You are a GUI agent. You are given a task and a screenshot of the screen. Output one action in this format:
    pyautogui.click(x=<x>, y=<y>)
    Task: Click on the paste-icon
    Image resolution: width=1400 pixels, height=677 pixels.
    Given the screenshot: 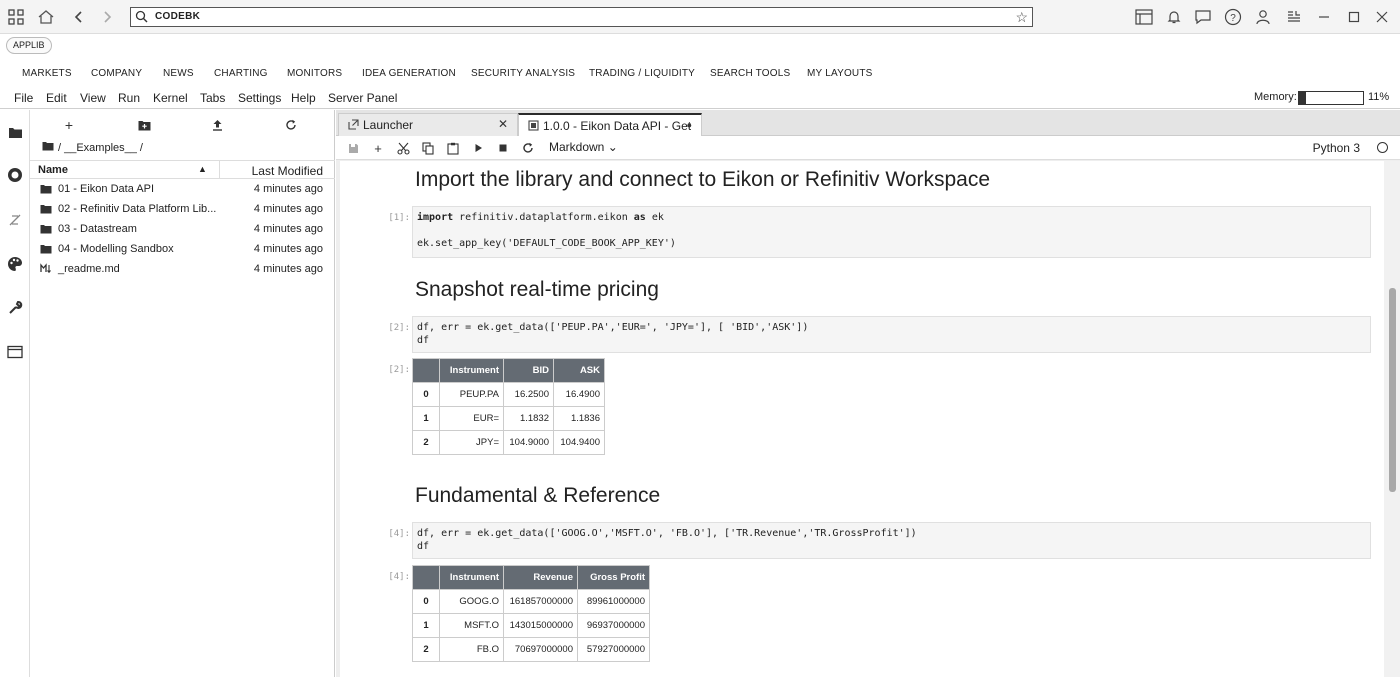 What is the action you would take?
    pyautogui.click(x=453, y=148)
    